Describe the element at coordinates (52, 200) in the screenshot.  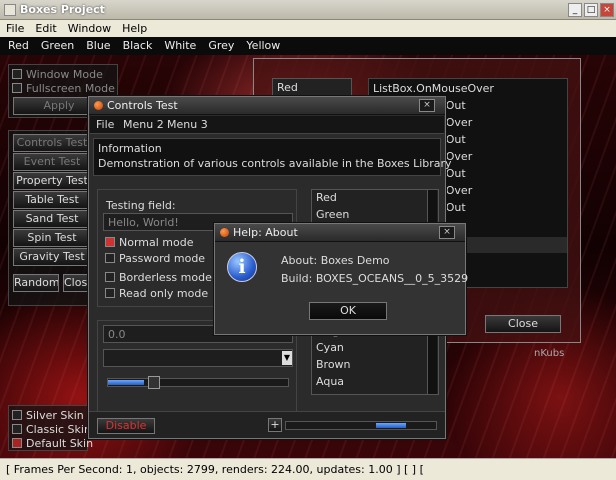
I see `table-test-button: Table Test` at that location.